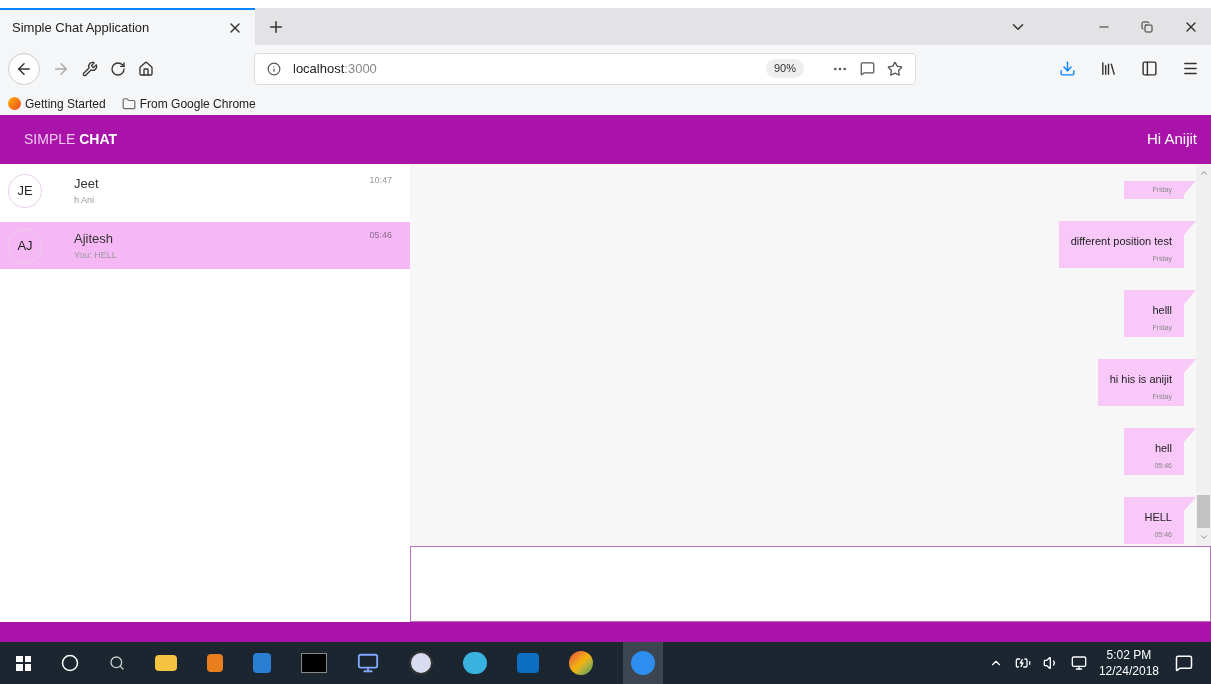 Image resolution: width=1211 pixels, height=684 pixels. Describe the element at coordinates (96, 255) in the screenshot. I see `message-preview: You: HELL` at that location.